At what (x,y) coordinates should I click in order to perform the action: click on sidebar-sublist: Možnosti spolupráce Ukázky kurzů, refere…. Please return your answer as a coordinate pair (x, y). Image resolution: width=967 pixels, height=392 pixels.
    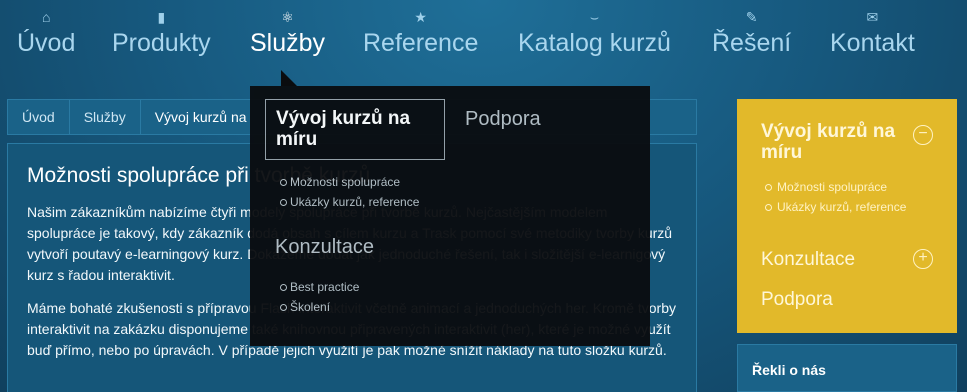
    Looking at the image, I should click on (847, 197).